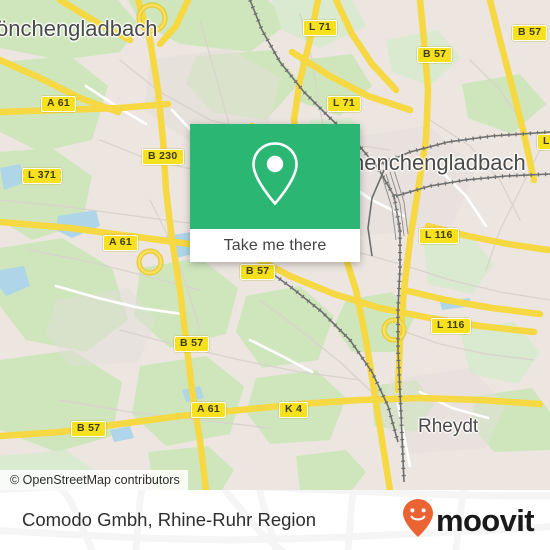 Image resolution: width=550 pixels, height=550 pixels. What do you see at coordinates (192, 344) in the screenshot?
I see `road-shield-b57-d: B 57` at bounding box center [192, 344].